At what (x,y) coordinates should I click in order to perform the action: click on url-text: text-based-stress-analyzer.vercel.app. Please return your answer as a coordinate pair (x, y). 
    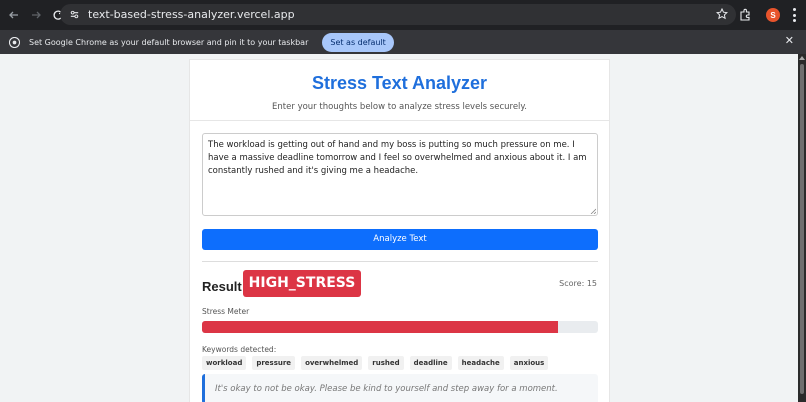
    Looking at the image, I should click on (191, 14).